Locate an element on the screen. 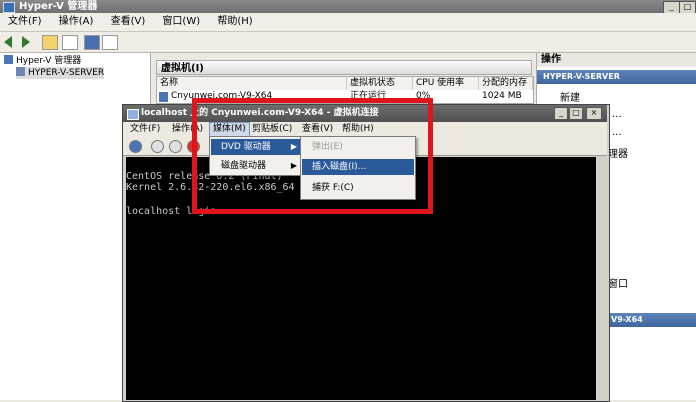 The image size is (696, 402). action-partial-4: 窗口 is located at coordinates (618, 282).